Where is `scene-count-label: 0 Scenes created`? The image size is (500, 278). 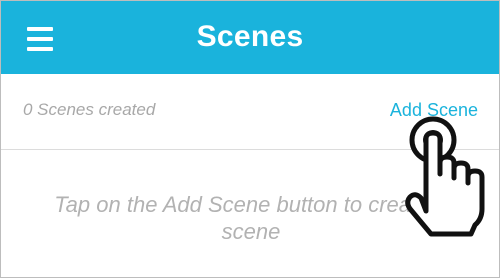
scene-count-label: 0 Scenes created is located at coordinates (89, 109).